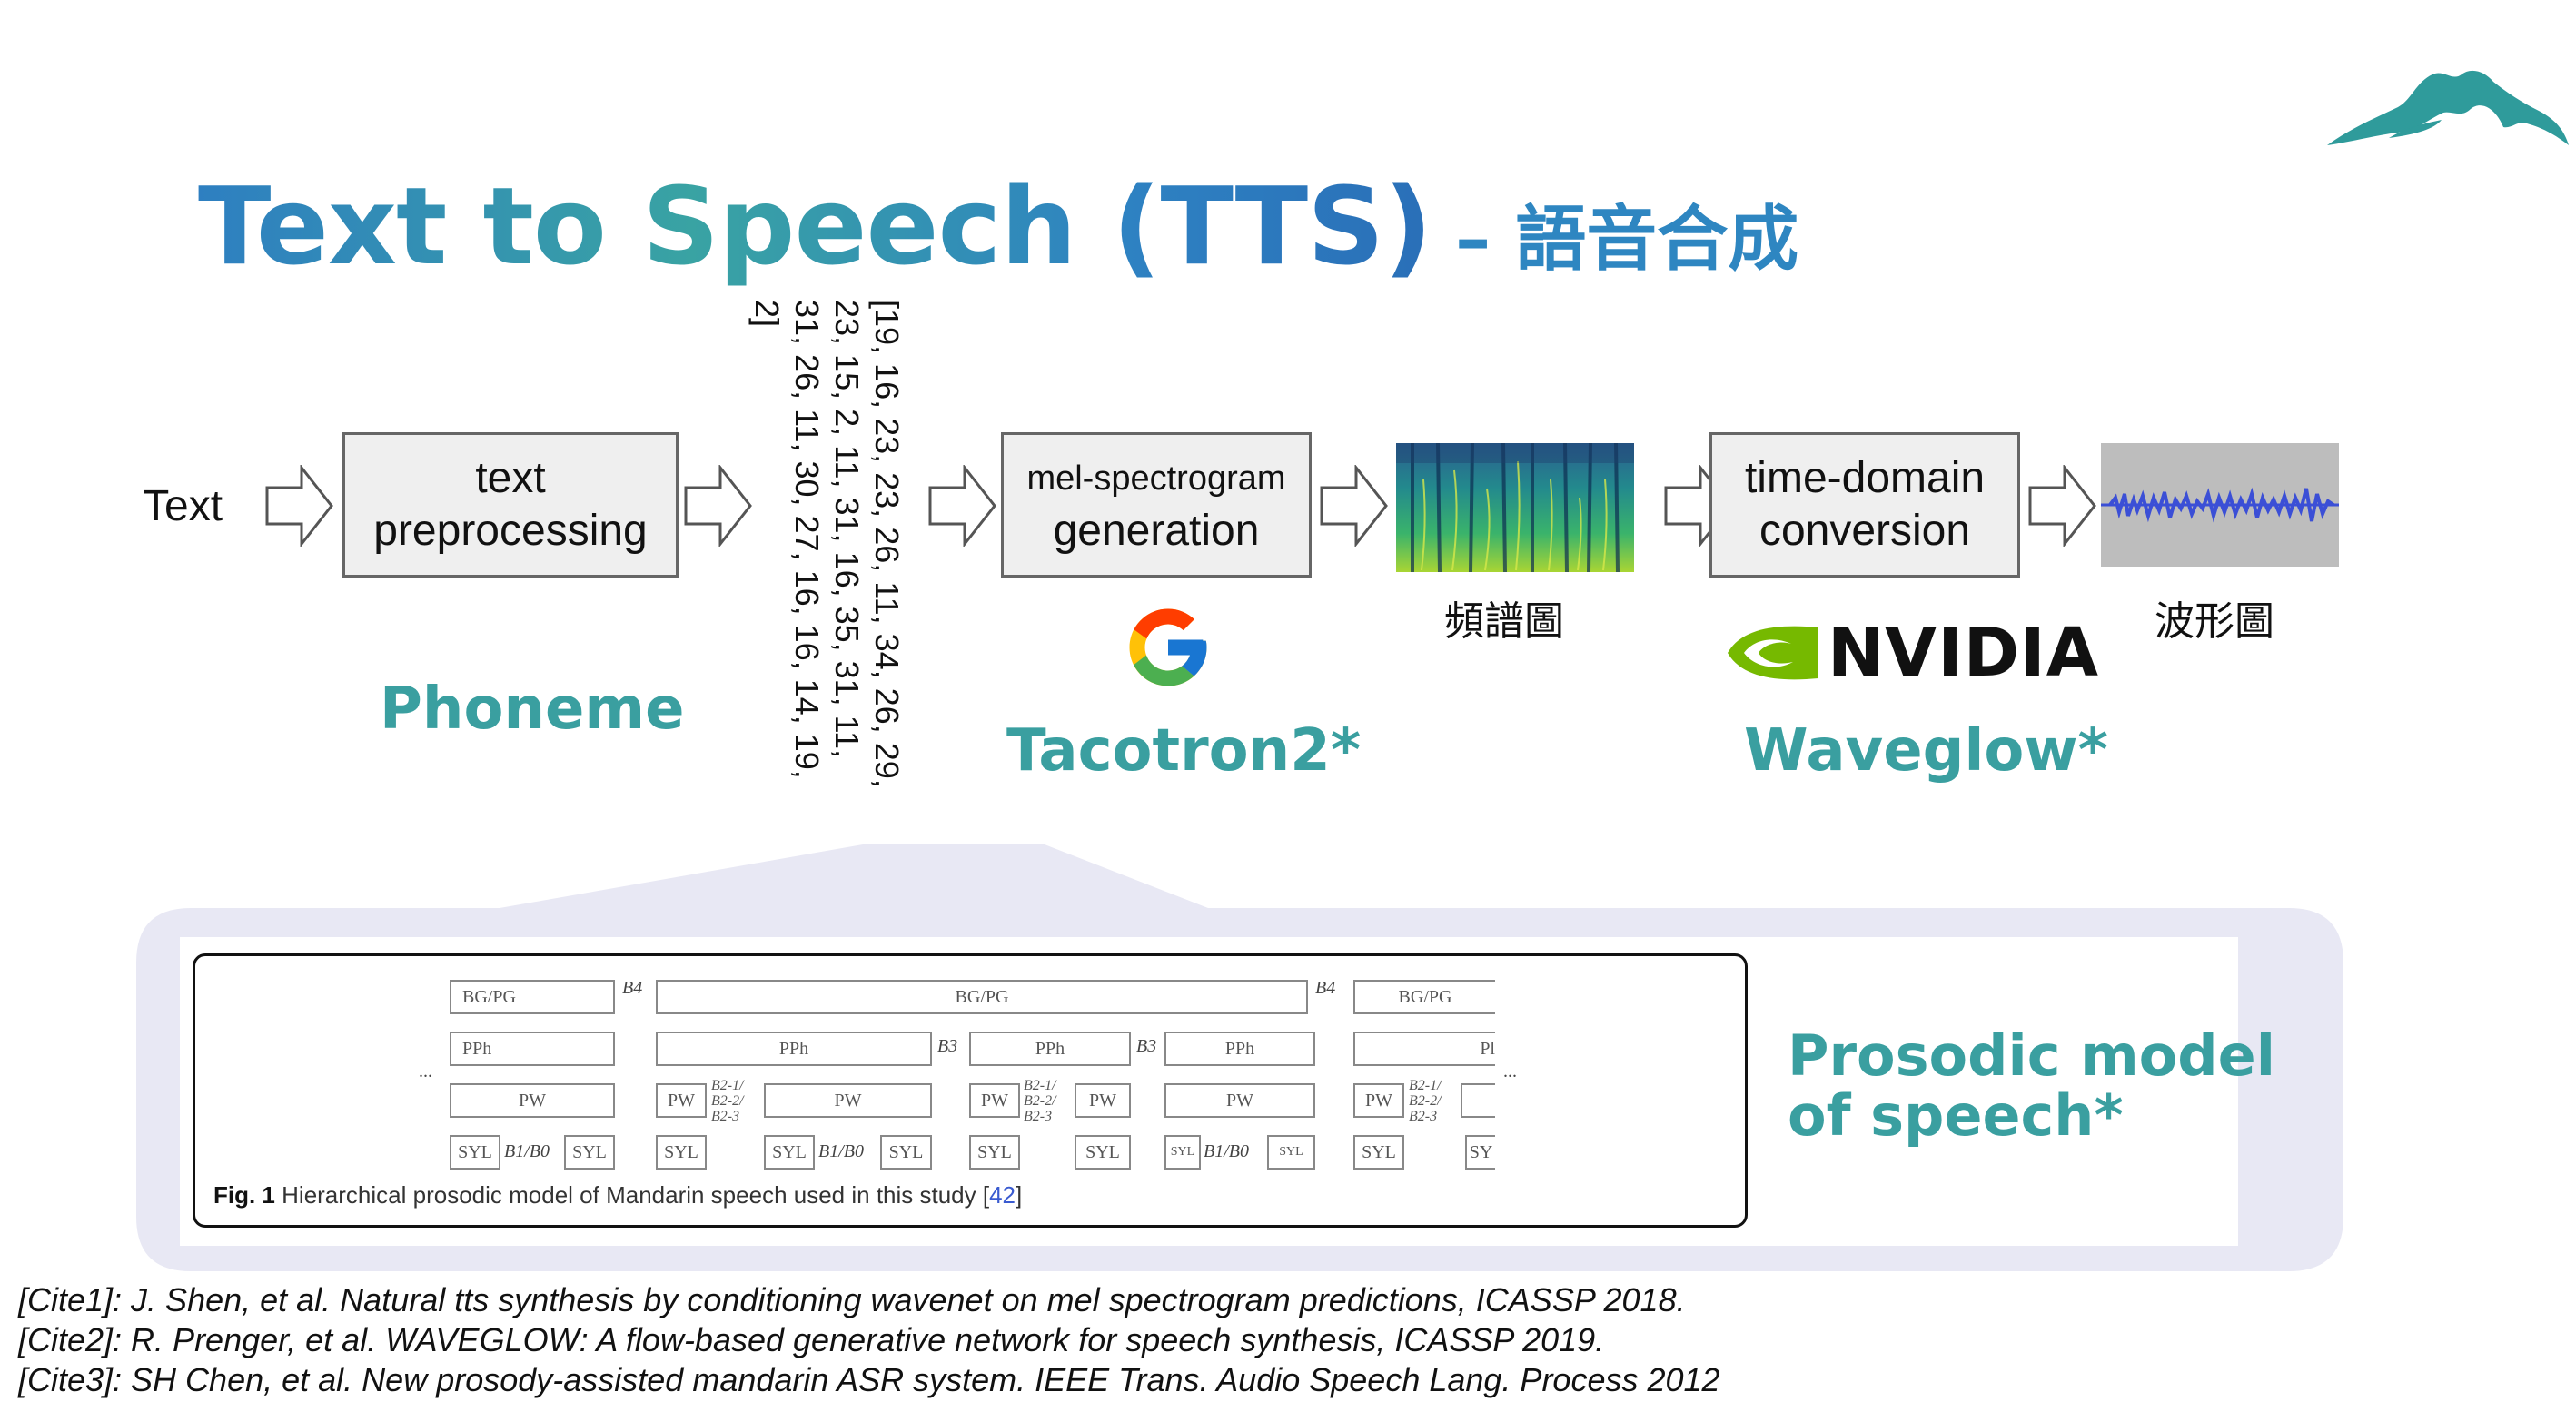  I want to click on figure-caption-end: ], so click(1019, 1195).